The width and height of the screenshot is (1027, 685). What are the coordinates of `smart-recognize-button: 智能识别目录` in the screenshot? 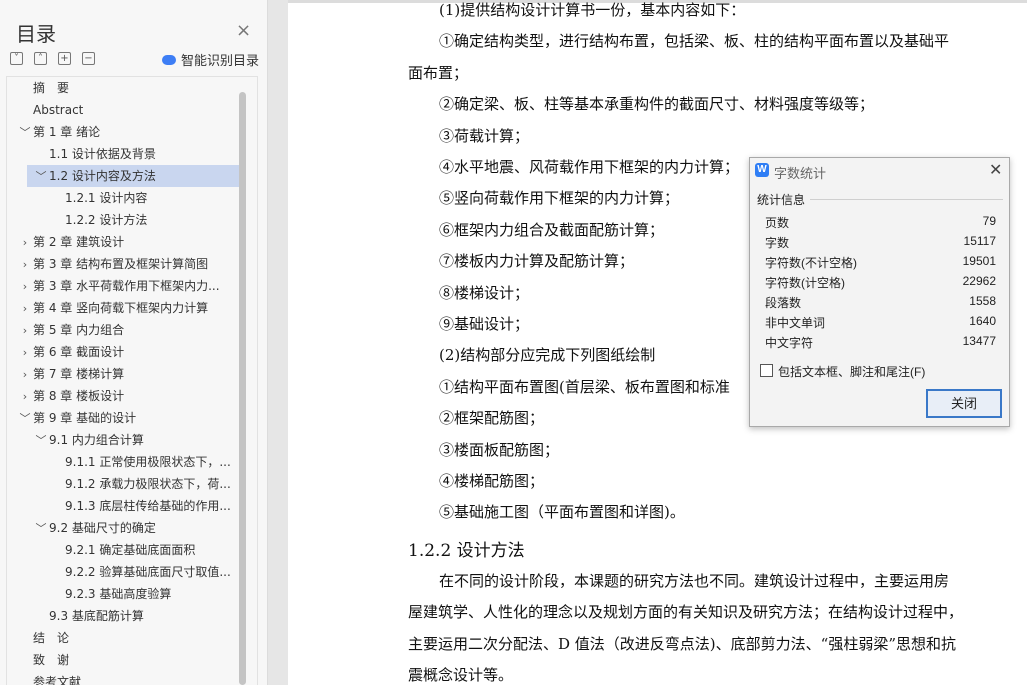 It's located at (210, 59).